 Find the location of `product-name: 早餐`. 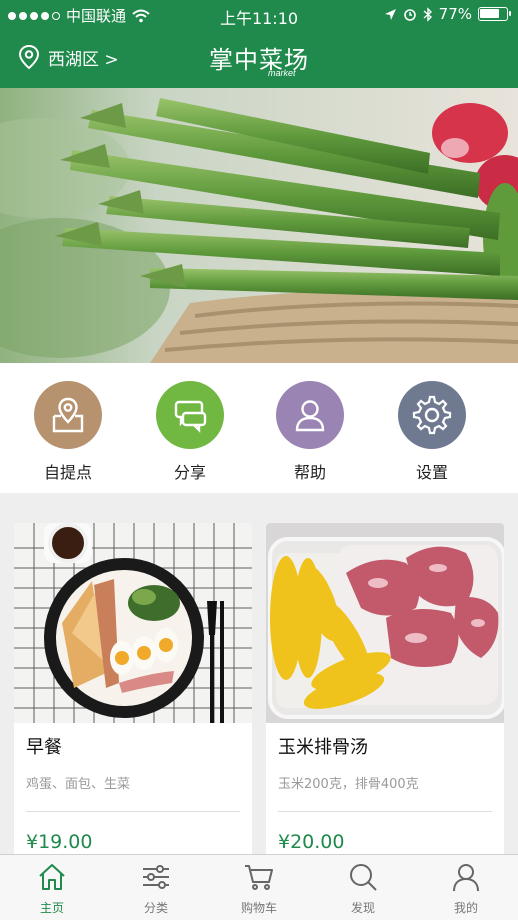

product-name: 早餐 is located at coordinates (44, 747).